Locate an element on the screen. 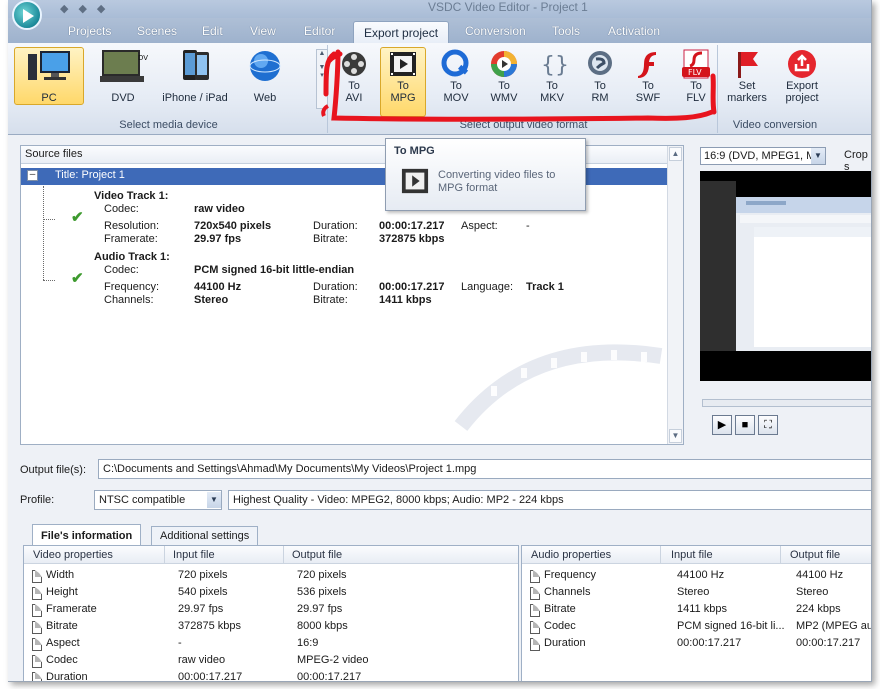 The image size is (880, 689). profile-select: NTSC compatible ▼ is located at coordinates (158, 500).